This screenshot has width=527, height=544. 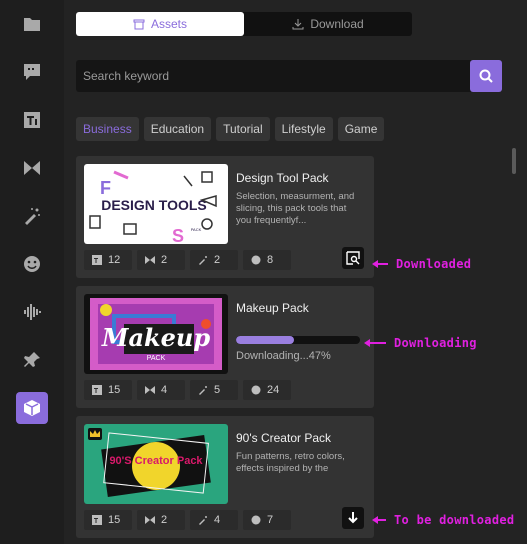 I want to click on pack-stats: 12 2 2 8, so click(x=187, y=260).